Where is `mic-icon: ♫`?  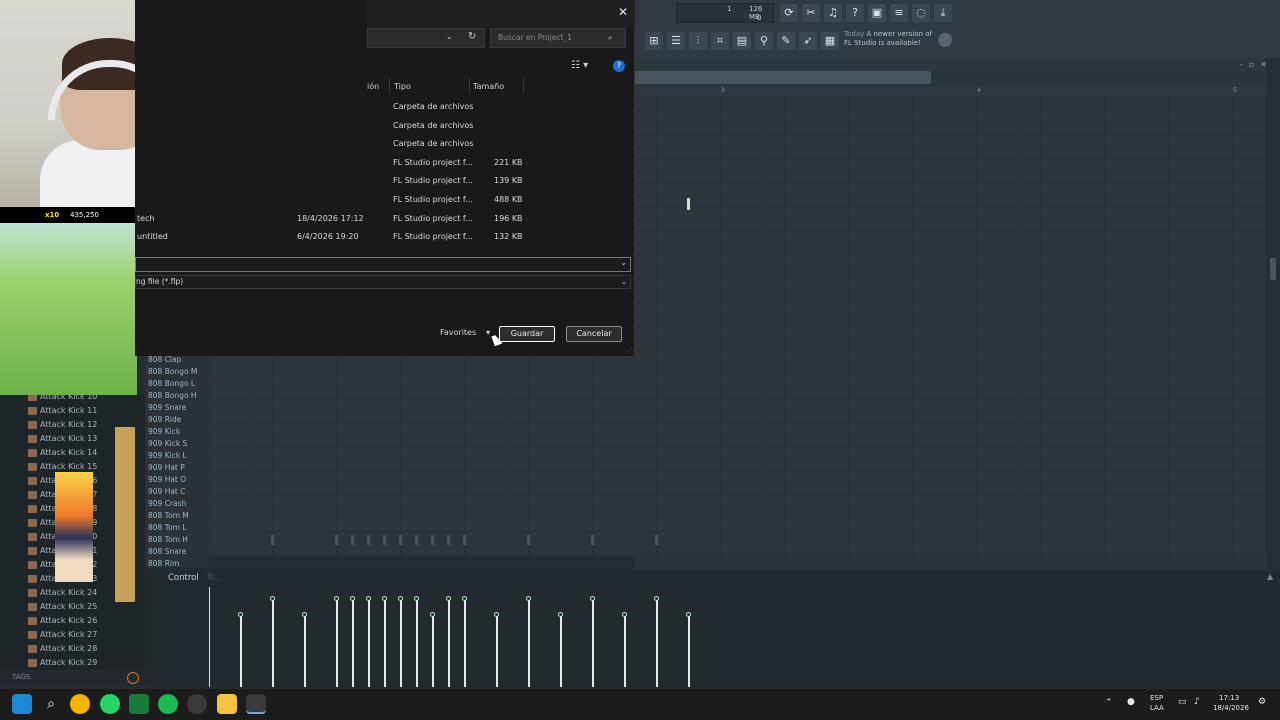
mic-icon: ♫ is located at coordinates (833, 13).